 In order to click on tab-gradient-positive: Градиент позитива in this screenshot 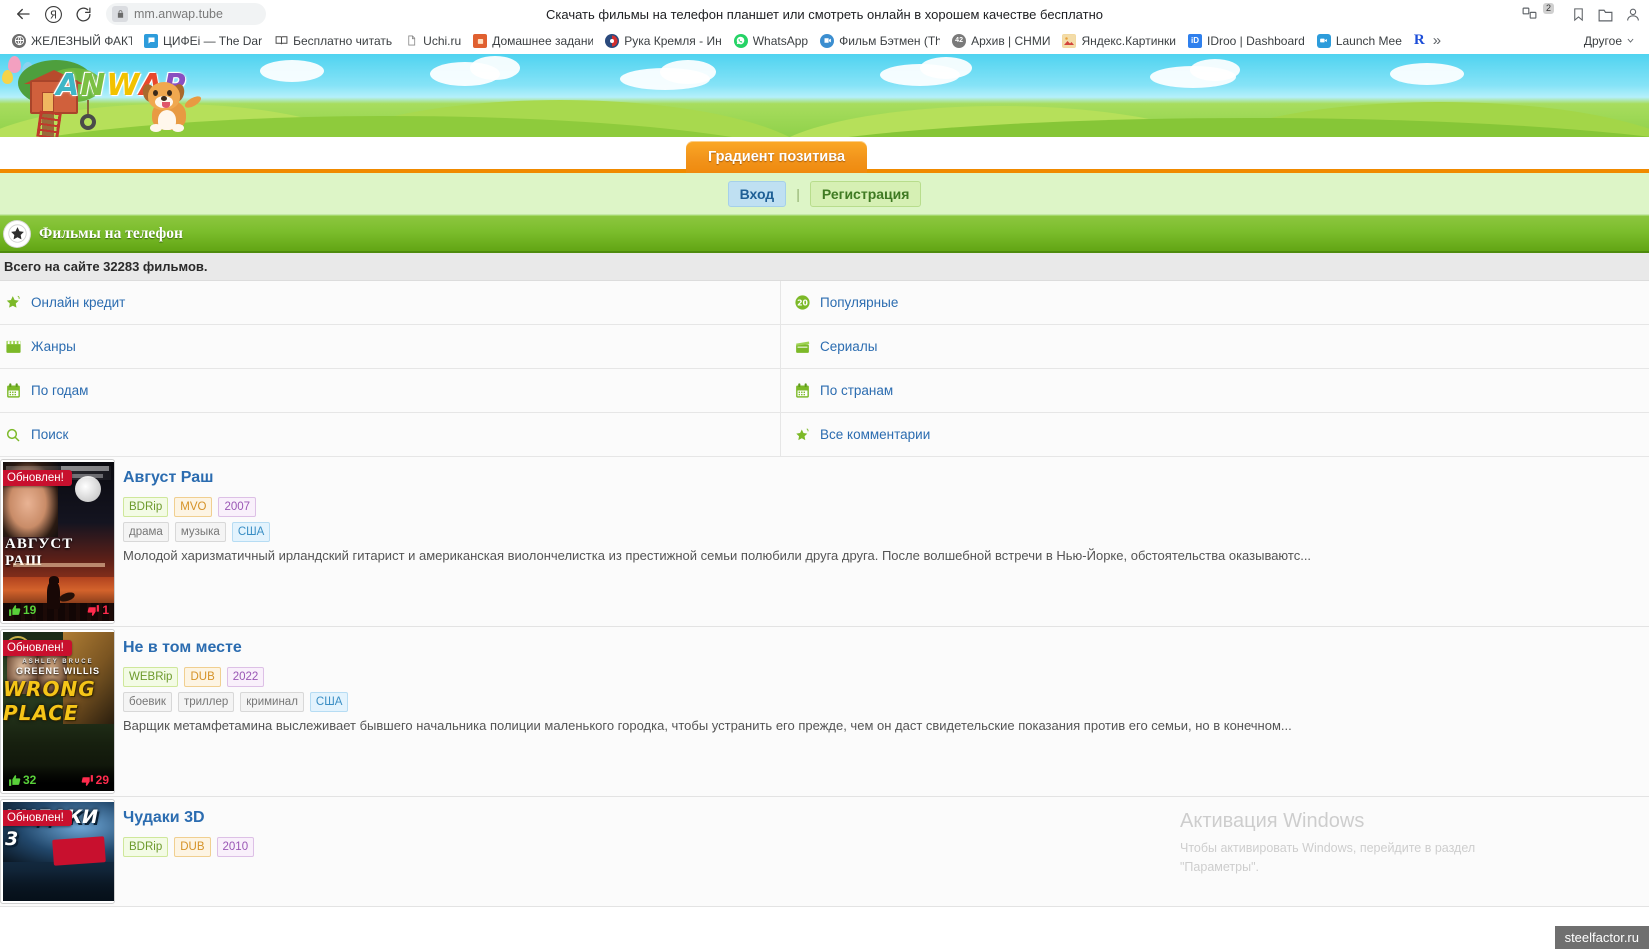, I will do `click(777, 157)`.